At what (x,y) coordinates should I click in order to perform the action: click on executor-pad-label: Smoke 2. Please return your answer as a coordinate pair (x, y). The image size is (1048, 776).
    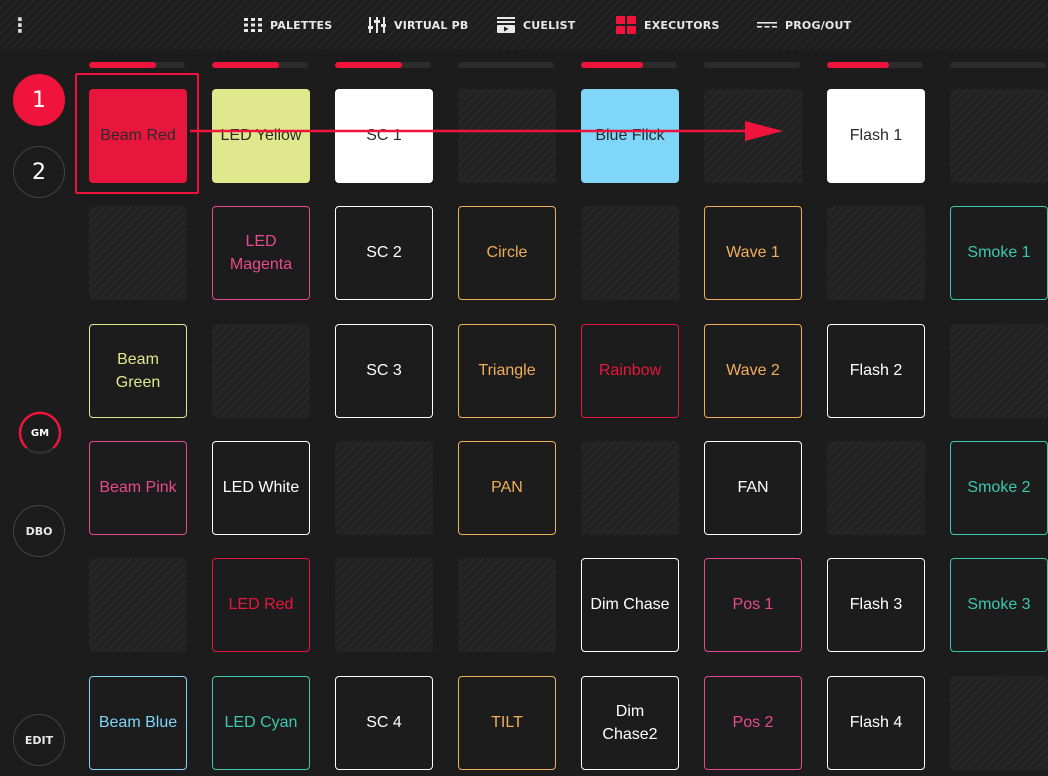
    Looking at the image, I should click on (999, 488).